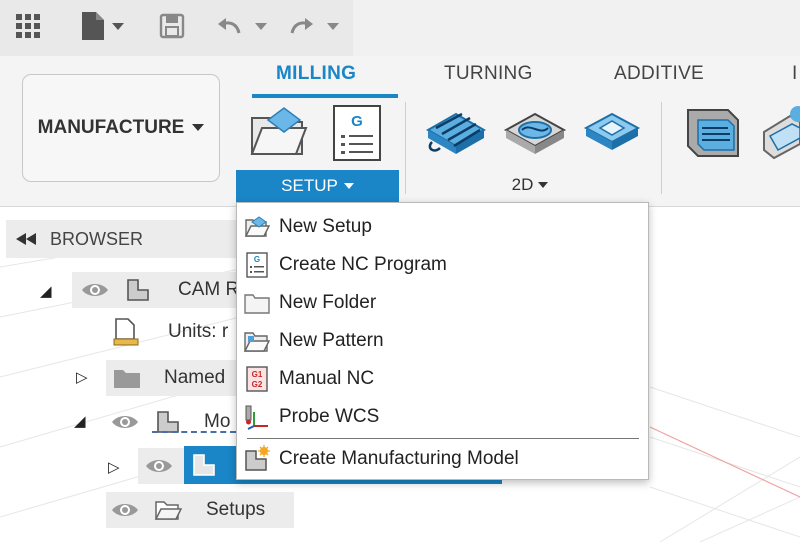 The image size is (800, 542). Describe the element at coordinates (659, 74) in the screenshot. I see `tab-additive: ADDITIVE` at that location.